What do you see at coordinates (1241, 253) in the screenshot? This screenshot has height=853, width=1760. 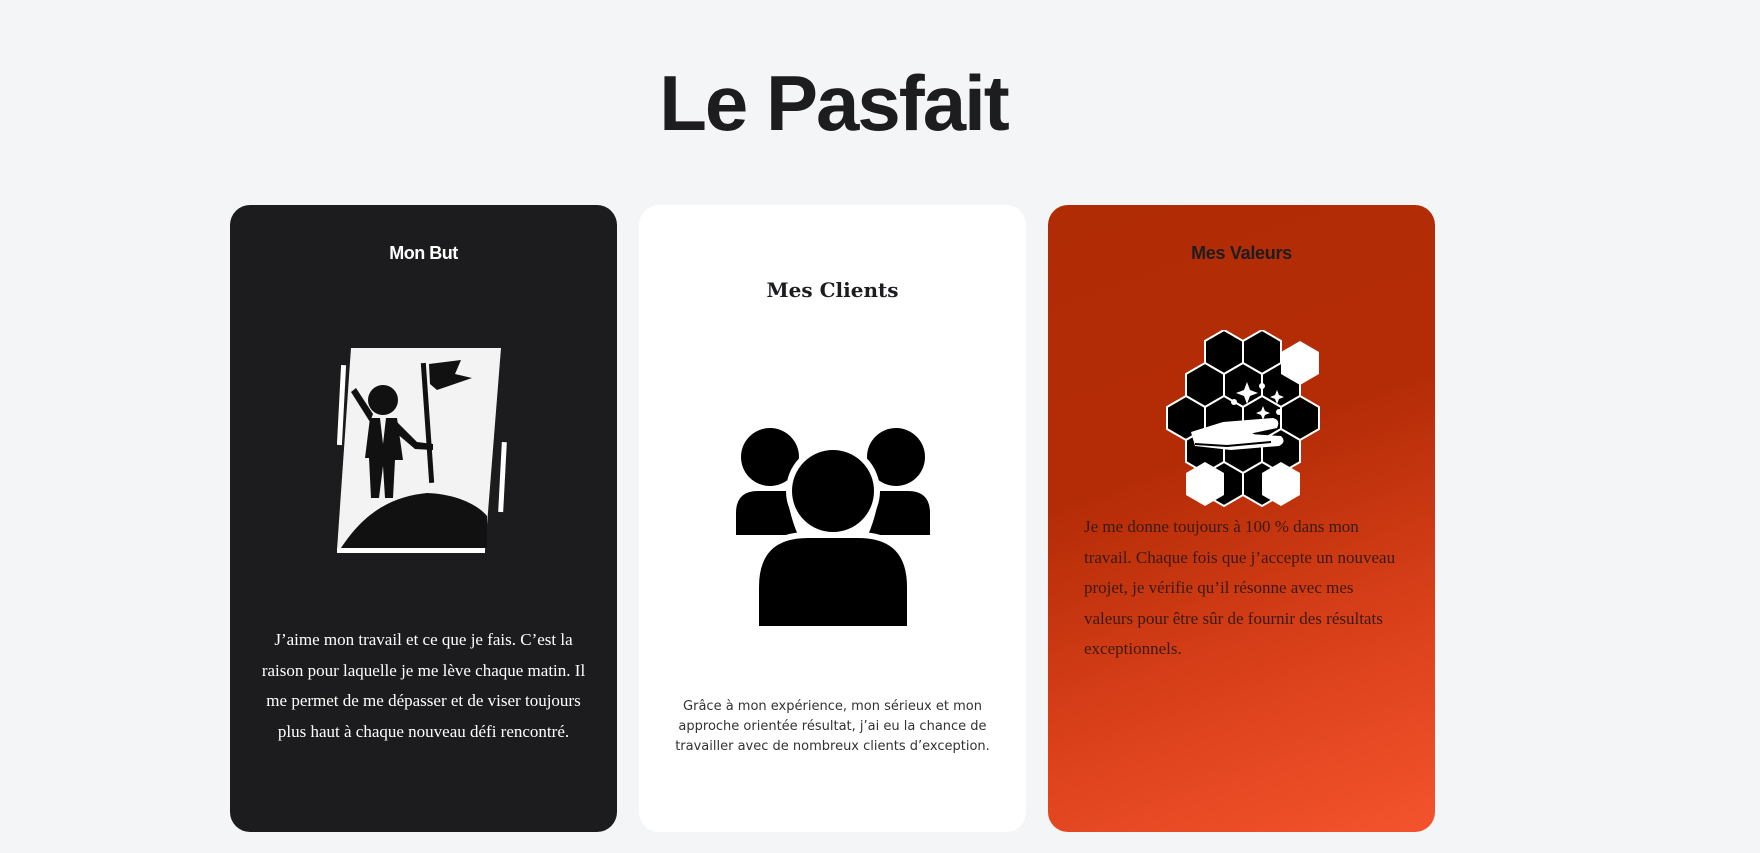 I see `card-title: Mes Valeurs` at bounding box center [1241, 253].